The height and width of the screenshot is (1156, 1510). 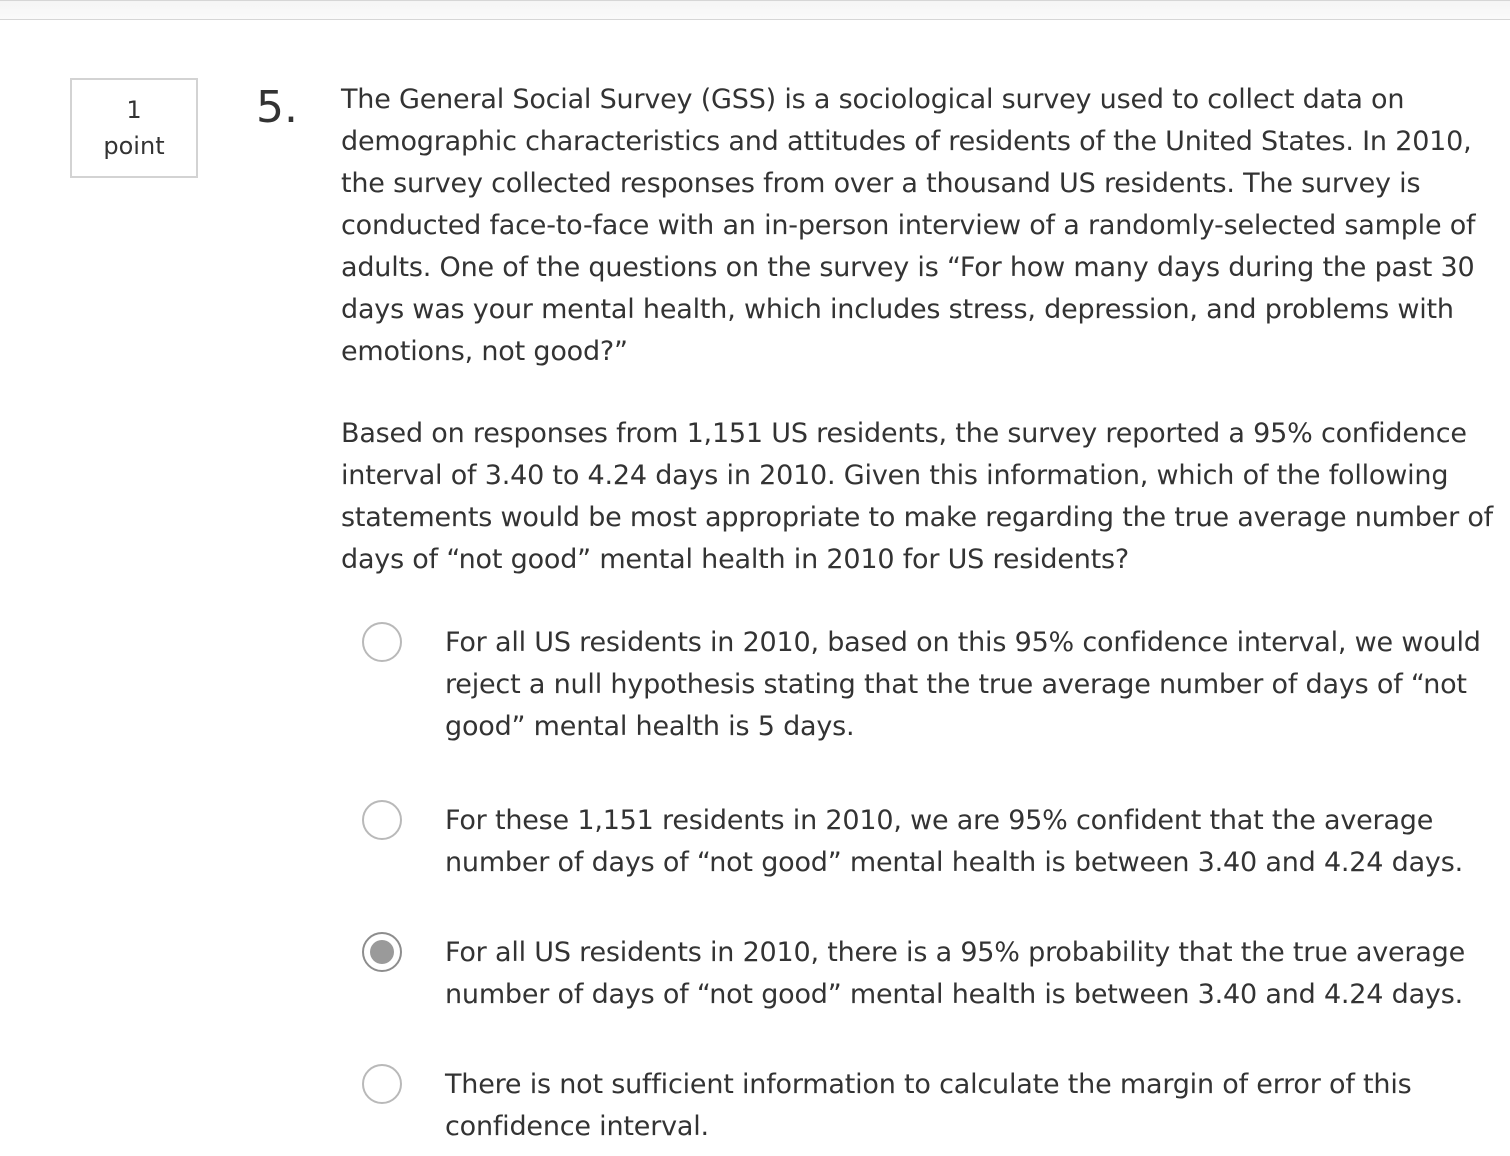 What do you see at coordinates (134, 128) in the screenshot?
I see `points-badge: 1 point` at bounding box center [134, 128].